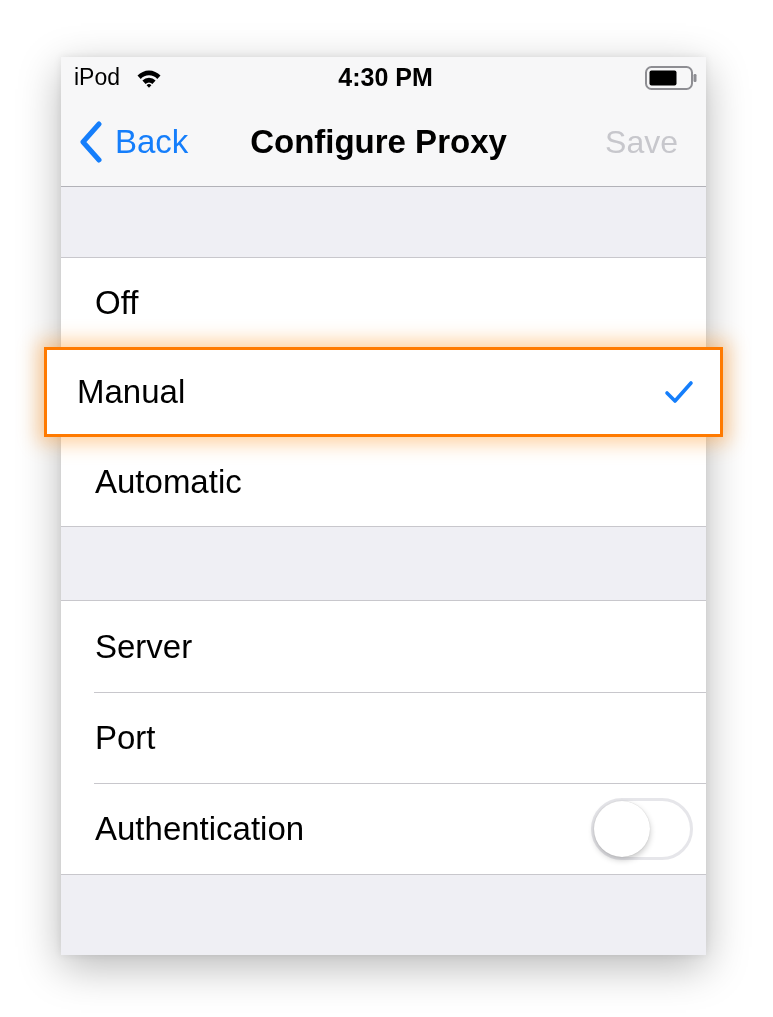 This screenshot has width=773, height=1017. I want to click on toggle-switch, so click(642, 828).